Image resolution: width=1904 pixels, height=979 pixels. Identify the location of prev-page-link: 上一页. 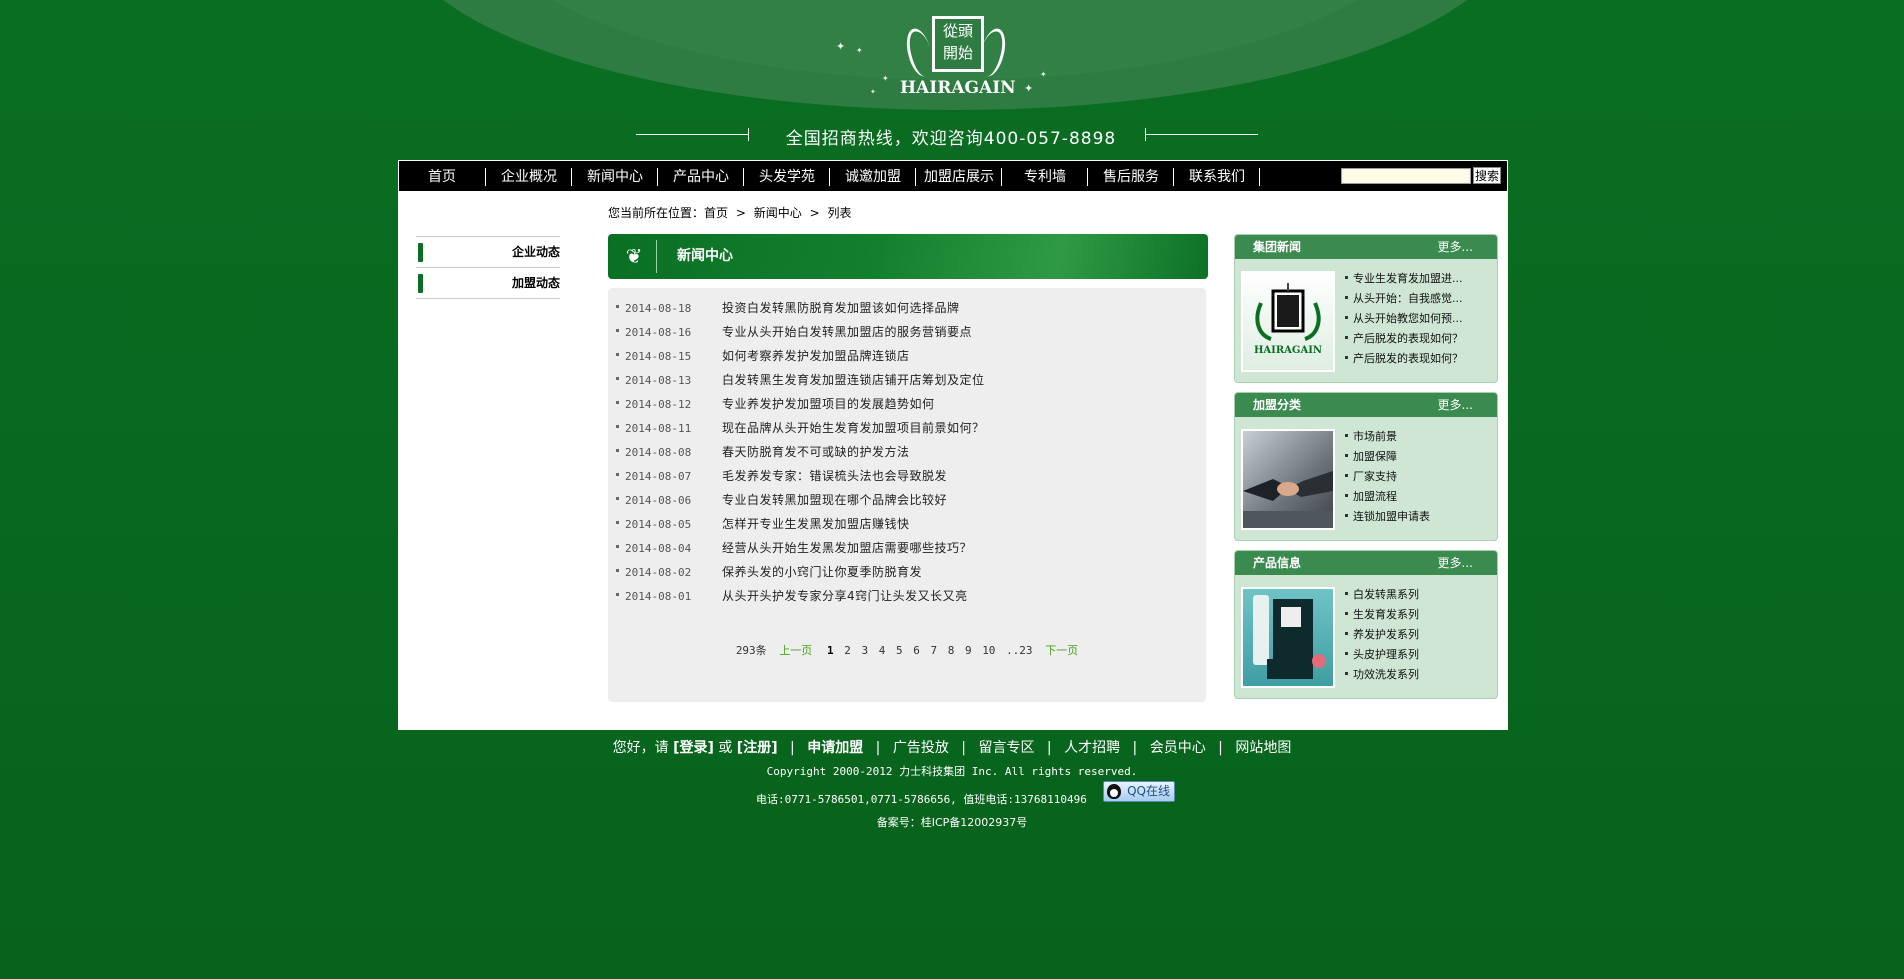
(795, 650).